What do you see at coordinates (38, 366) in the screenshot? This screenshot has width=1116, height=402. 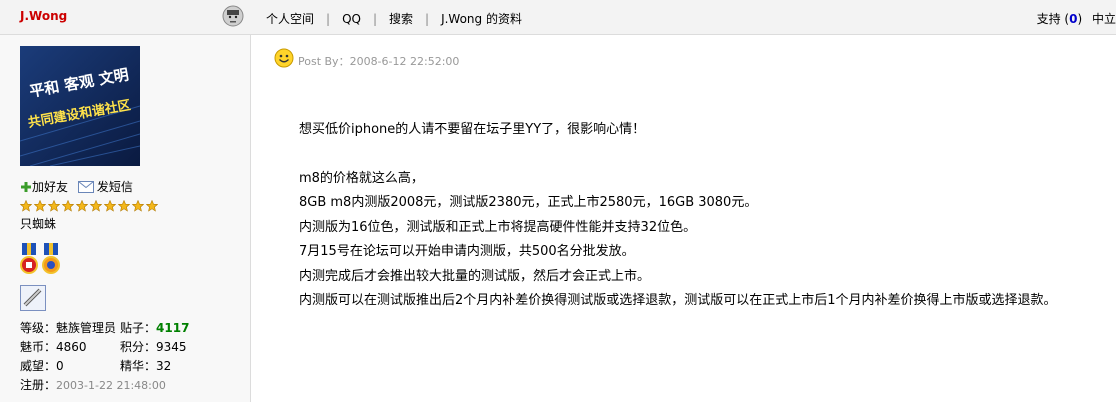 I see `prestige-label: 威望：` at bounding box center [38, 366].